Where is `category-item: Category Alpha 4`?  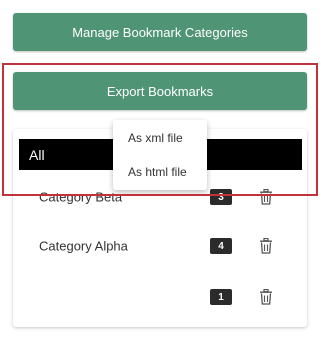 category-item: Category Alpha 4 is located at coordinates (160, 246).